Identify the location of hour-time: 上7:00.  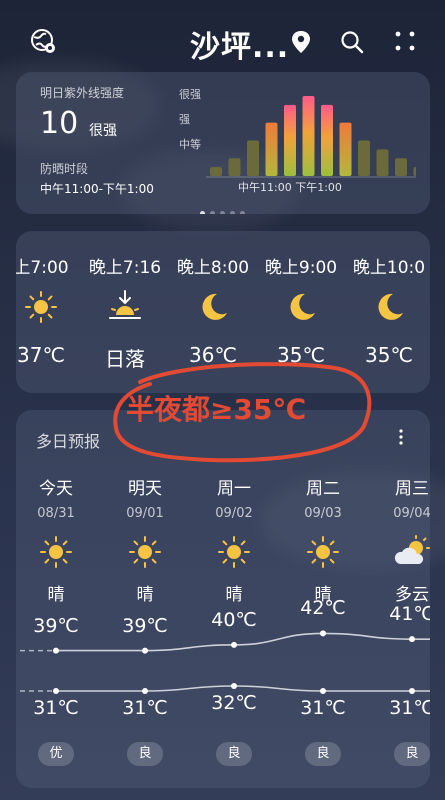
(42, 268).